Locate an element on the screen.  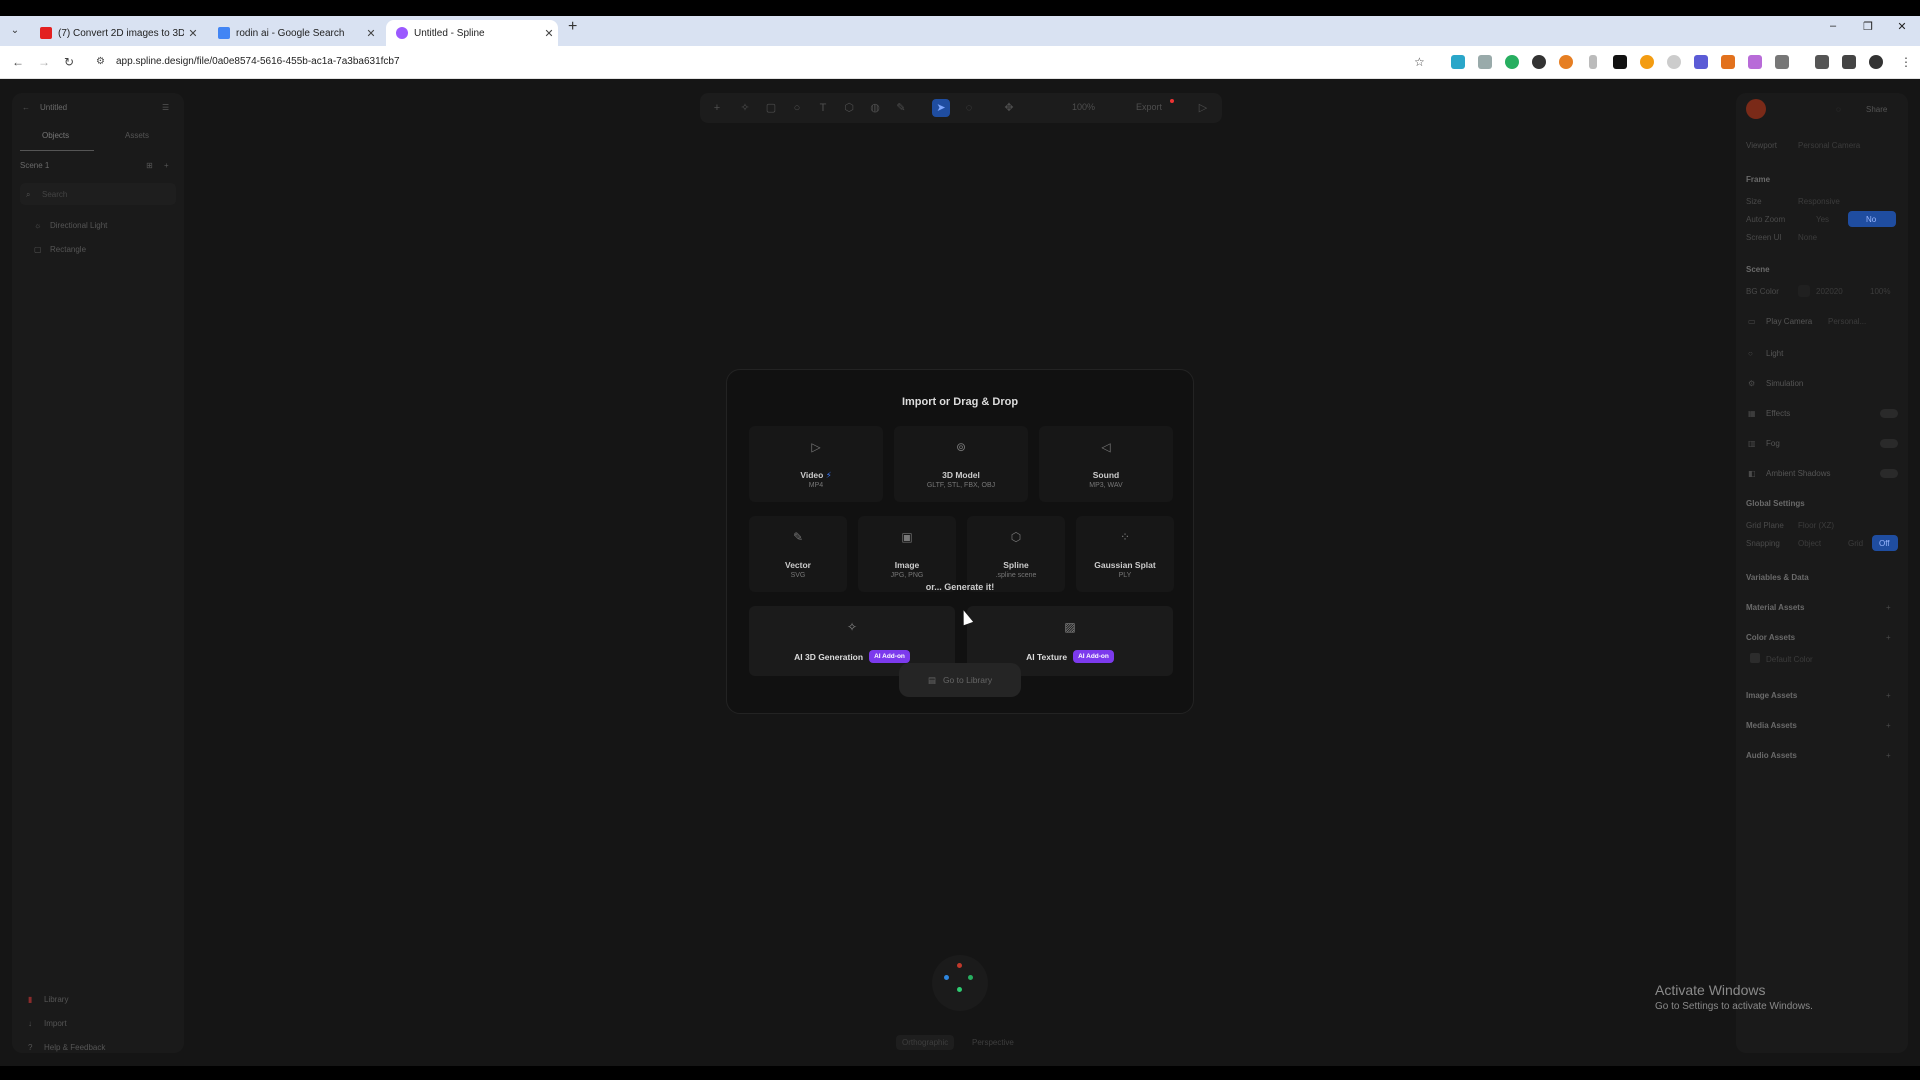
ambient-shadows-row: Ambient Shadows is located at coordinates (1798, 473).